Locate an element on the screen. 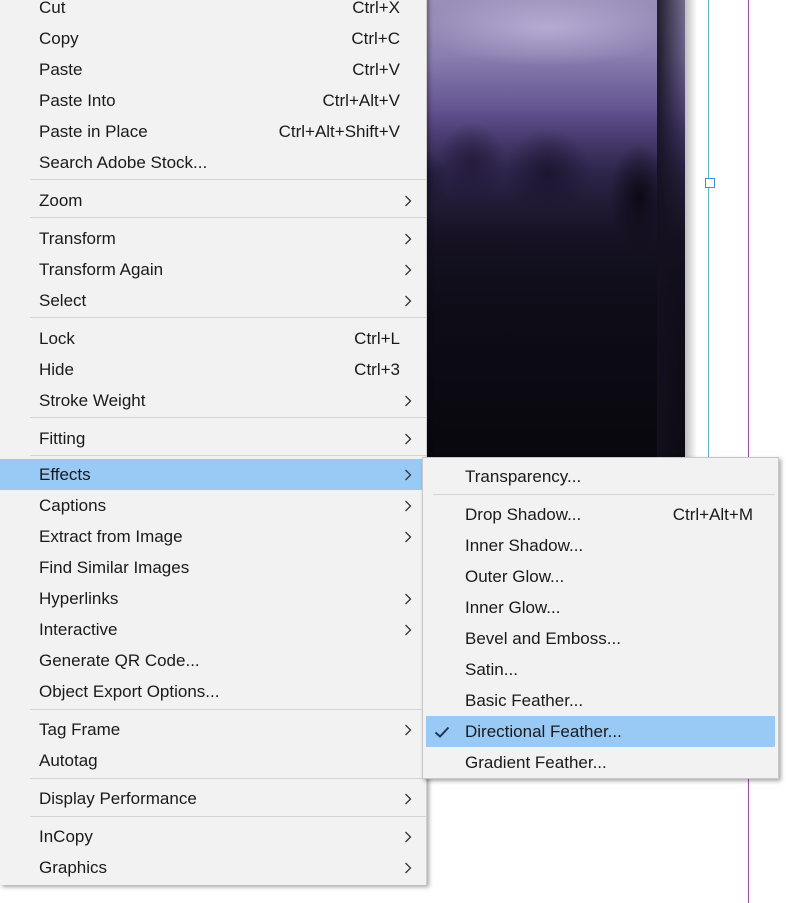  menu-item-select: Select is located at coordinates (213, 300).